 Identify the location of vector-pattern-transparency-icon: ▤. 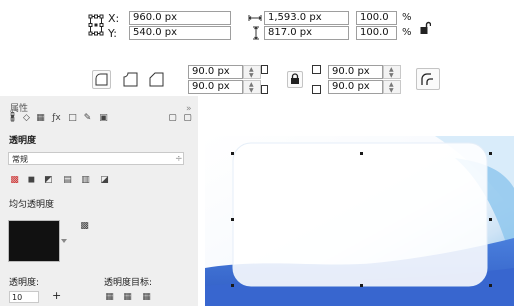
(67, 180).